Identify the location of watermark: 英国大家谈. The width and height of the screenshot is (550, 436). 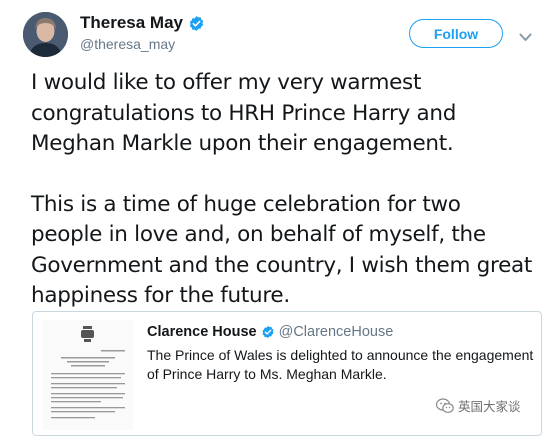
(478, 405).